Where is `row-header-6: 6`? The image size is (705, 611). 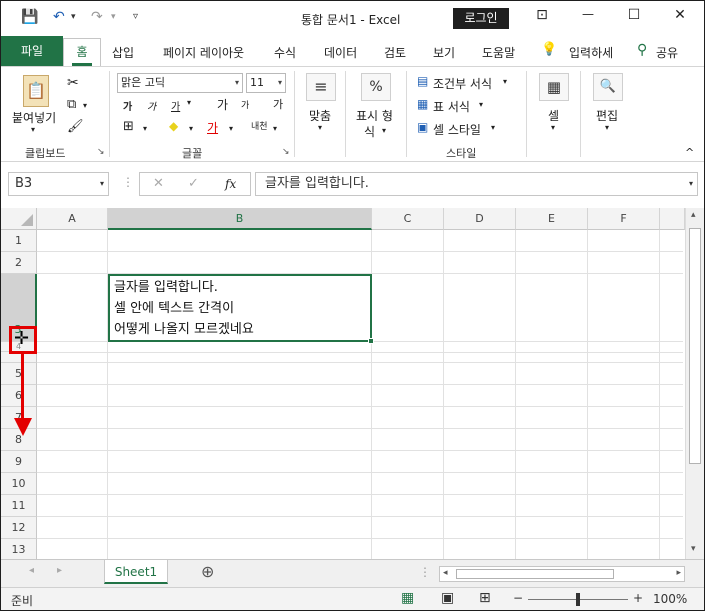
row-header-6: 6 is located at coordinates (19, 396).